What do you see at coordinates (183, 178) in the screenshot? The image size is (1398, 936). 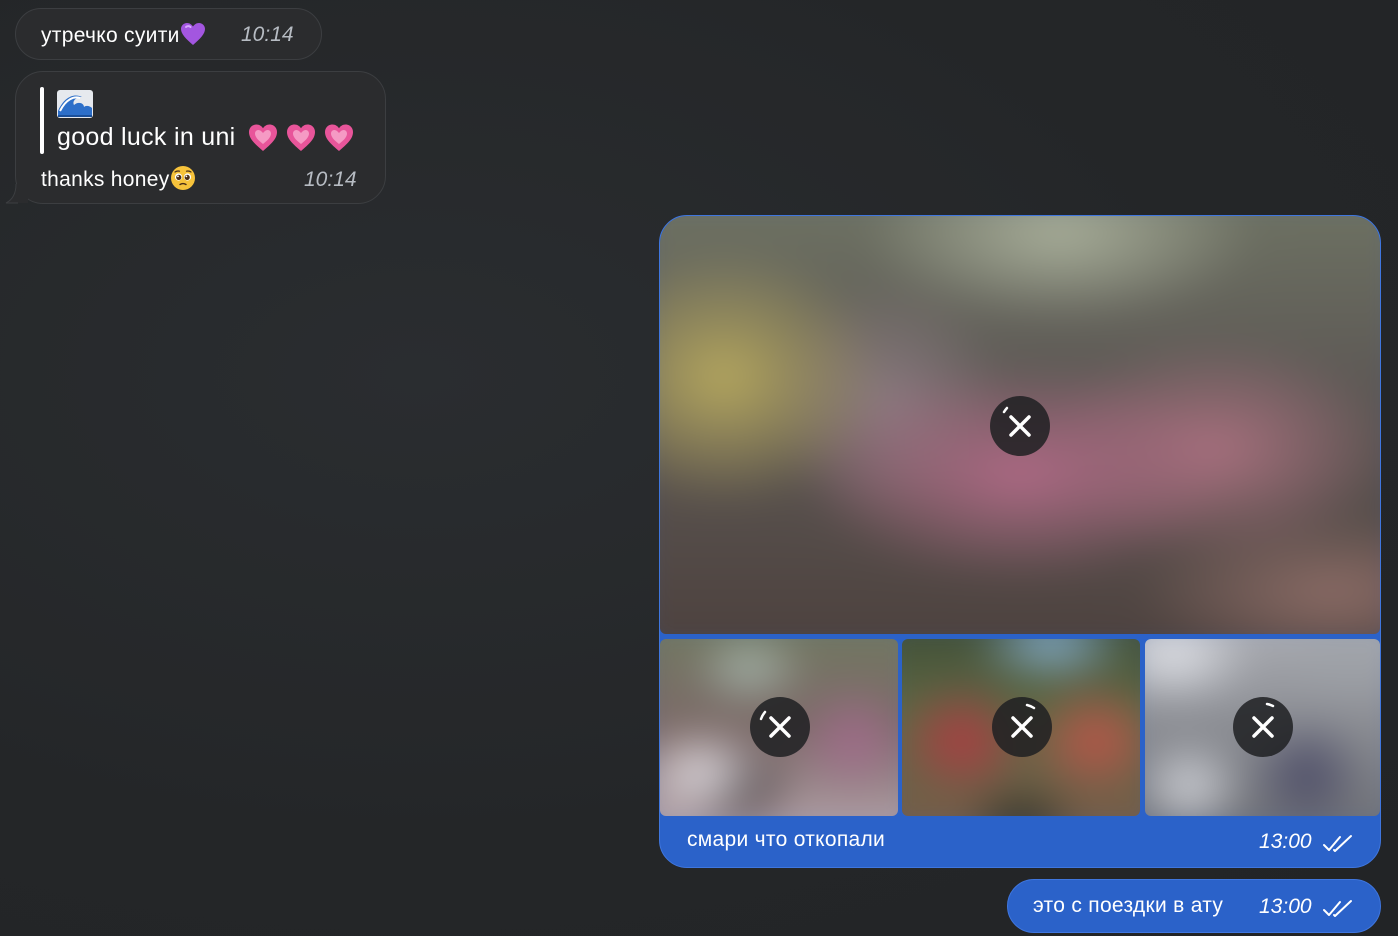 I see `pleading-face-icon` at bounding box center [183, 178].